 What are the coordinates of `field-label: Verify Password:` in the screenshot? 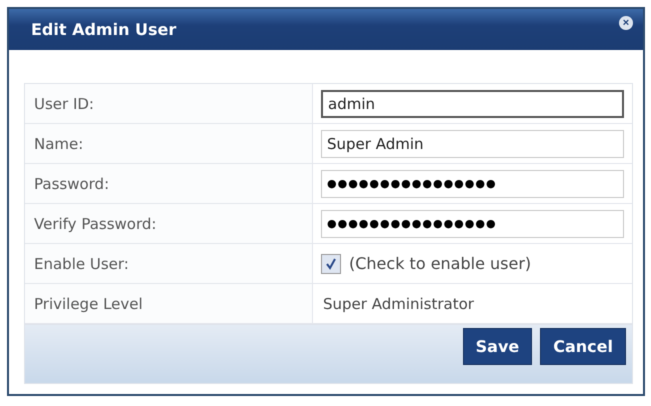 It's located at (169, 223).